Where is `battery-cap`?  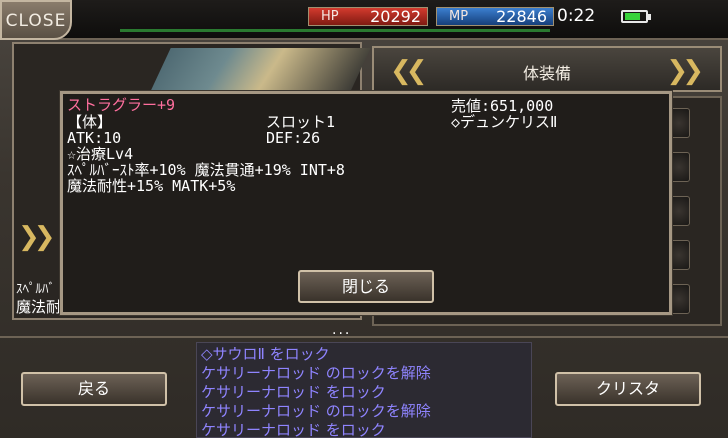 battery-cap is located at coordinates (649, 17).